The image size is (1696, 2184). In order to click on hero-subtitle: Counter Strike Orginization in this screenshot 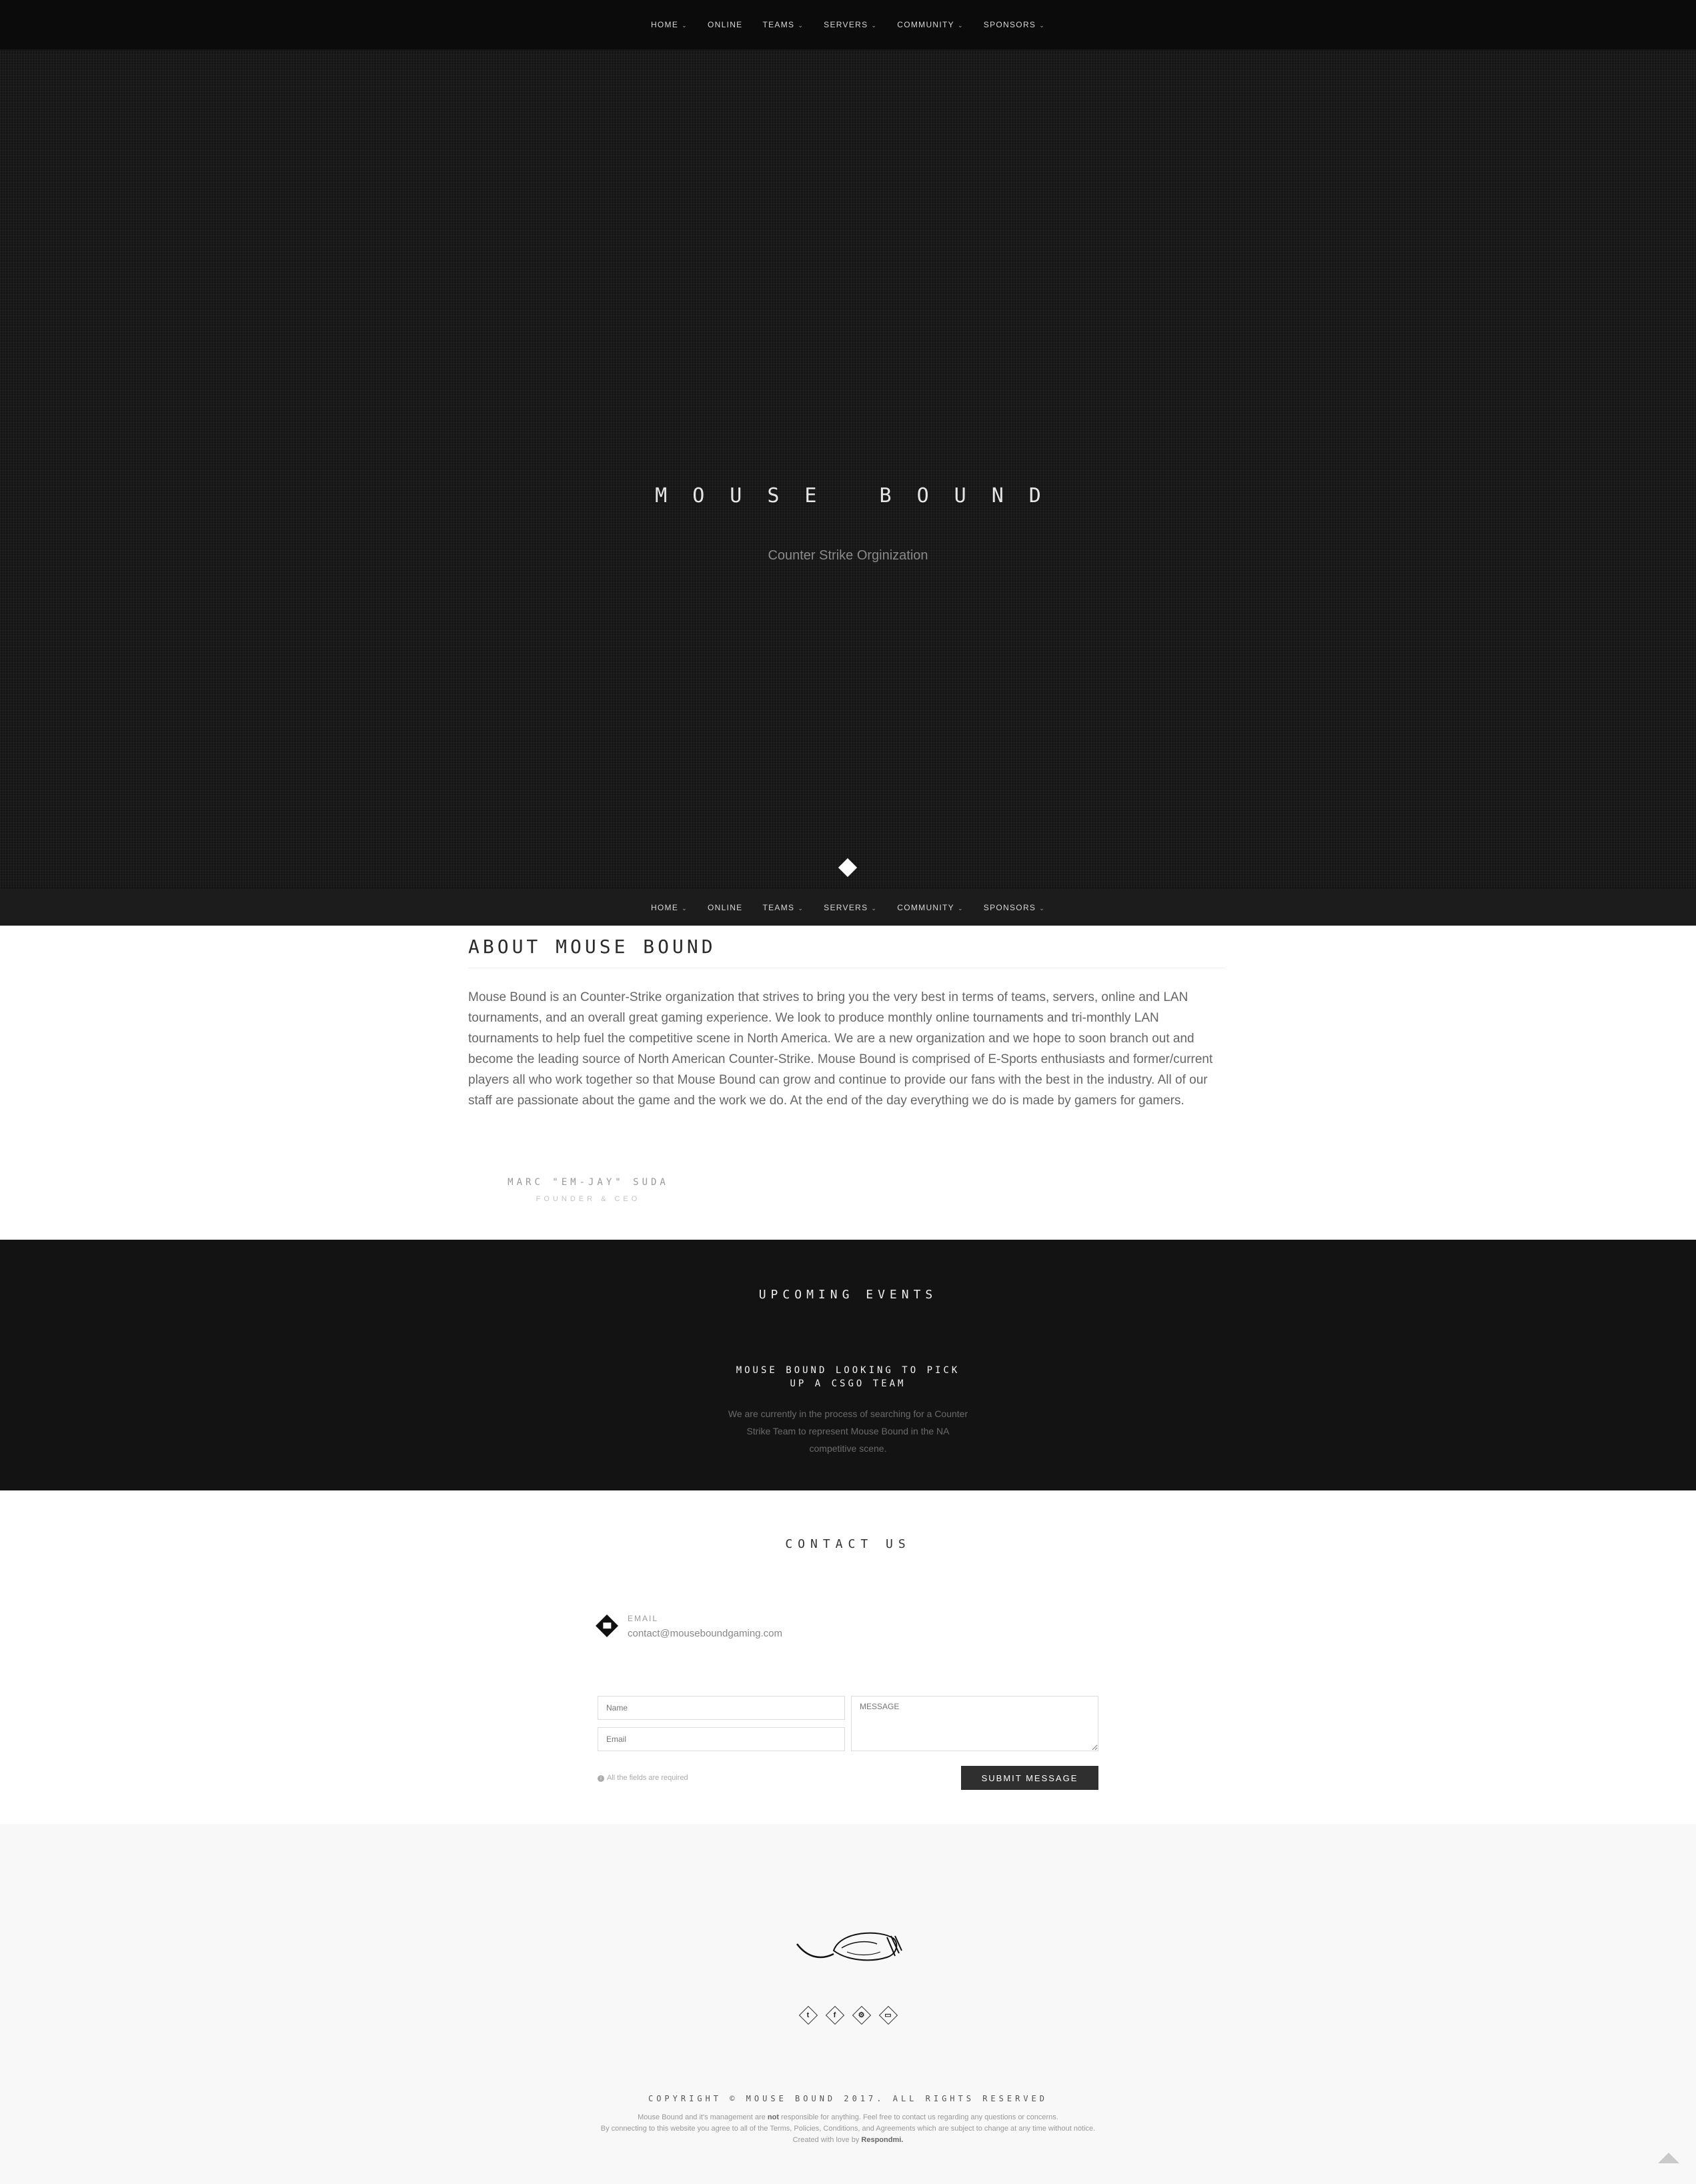, I will do `click(848, 555)`.